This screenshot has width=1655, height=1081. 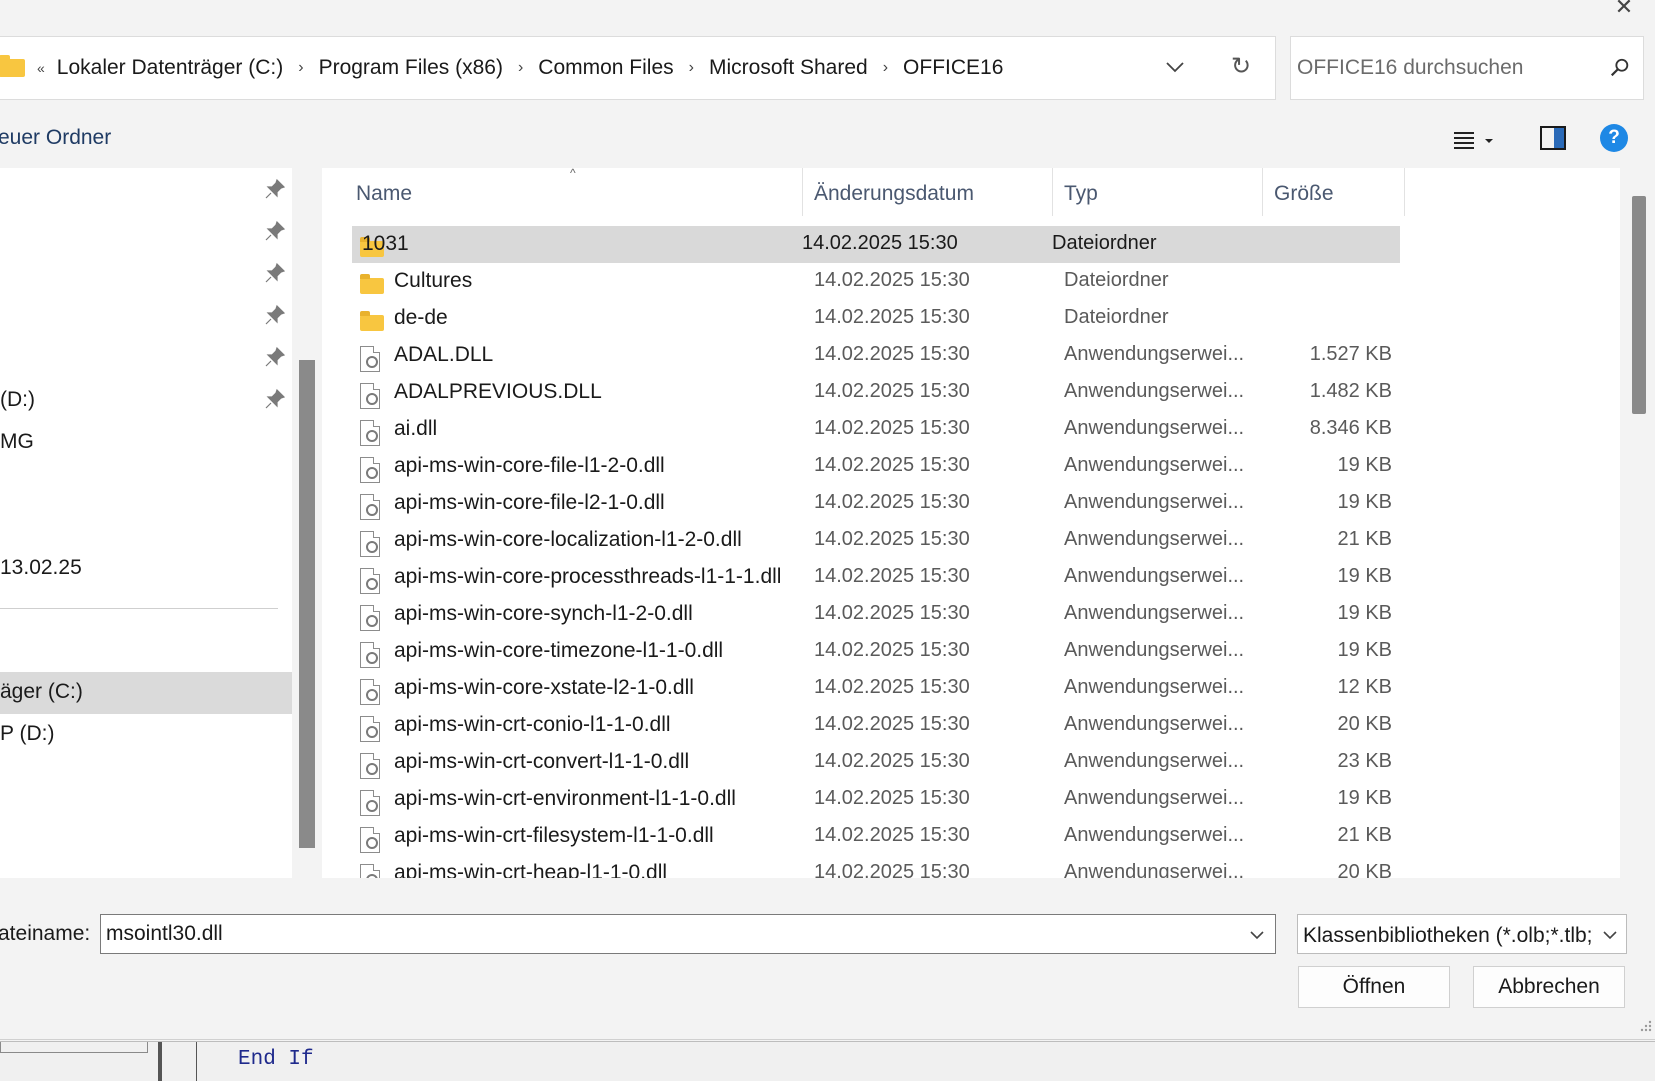 What do you see at coordinates (1446, 68) in the screenshot?
I see `search-input` at bounding box center [1446, 68].